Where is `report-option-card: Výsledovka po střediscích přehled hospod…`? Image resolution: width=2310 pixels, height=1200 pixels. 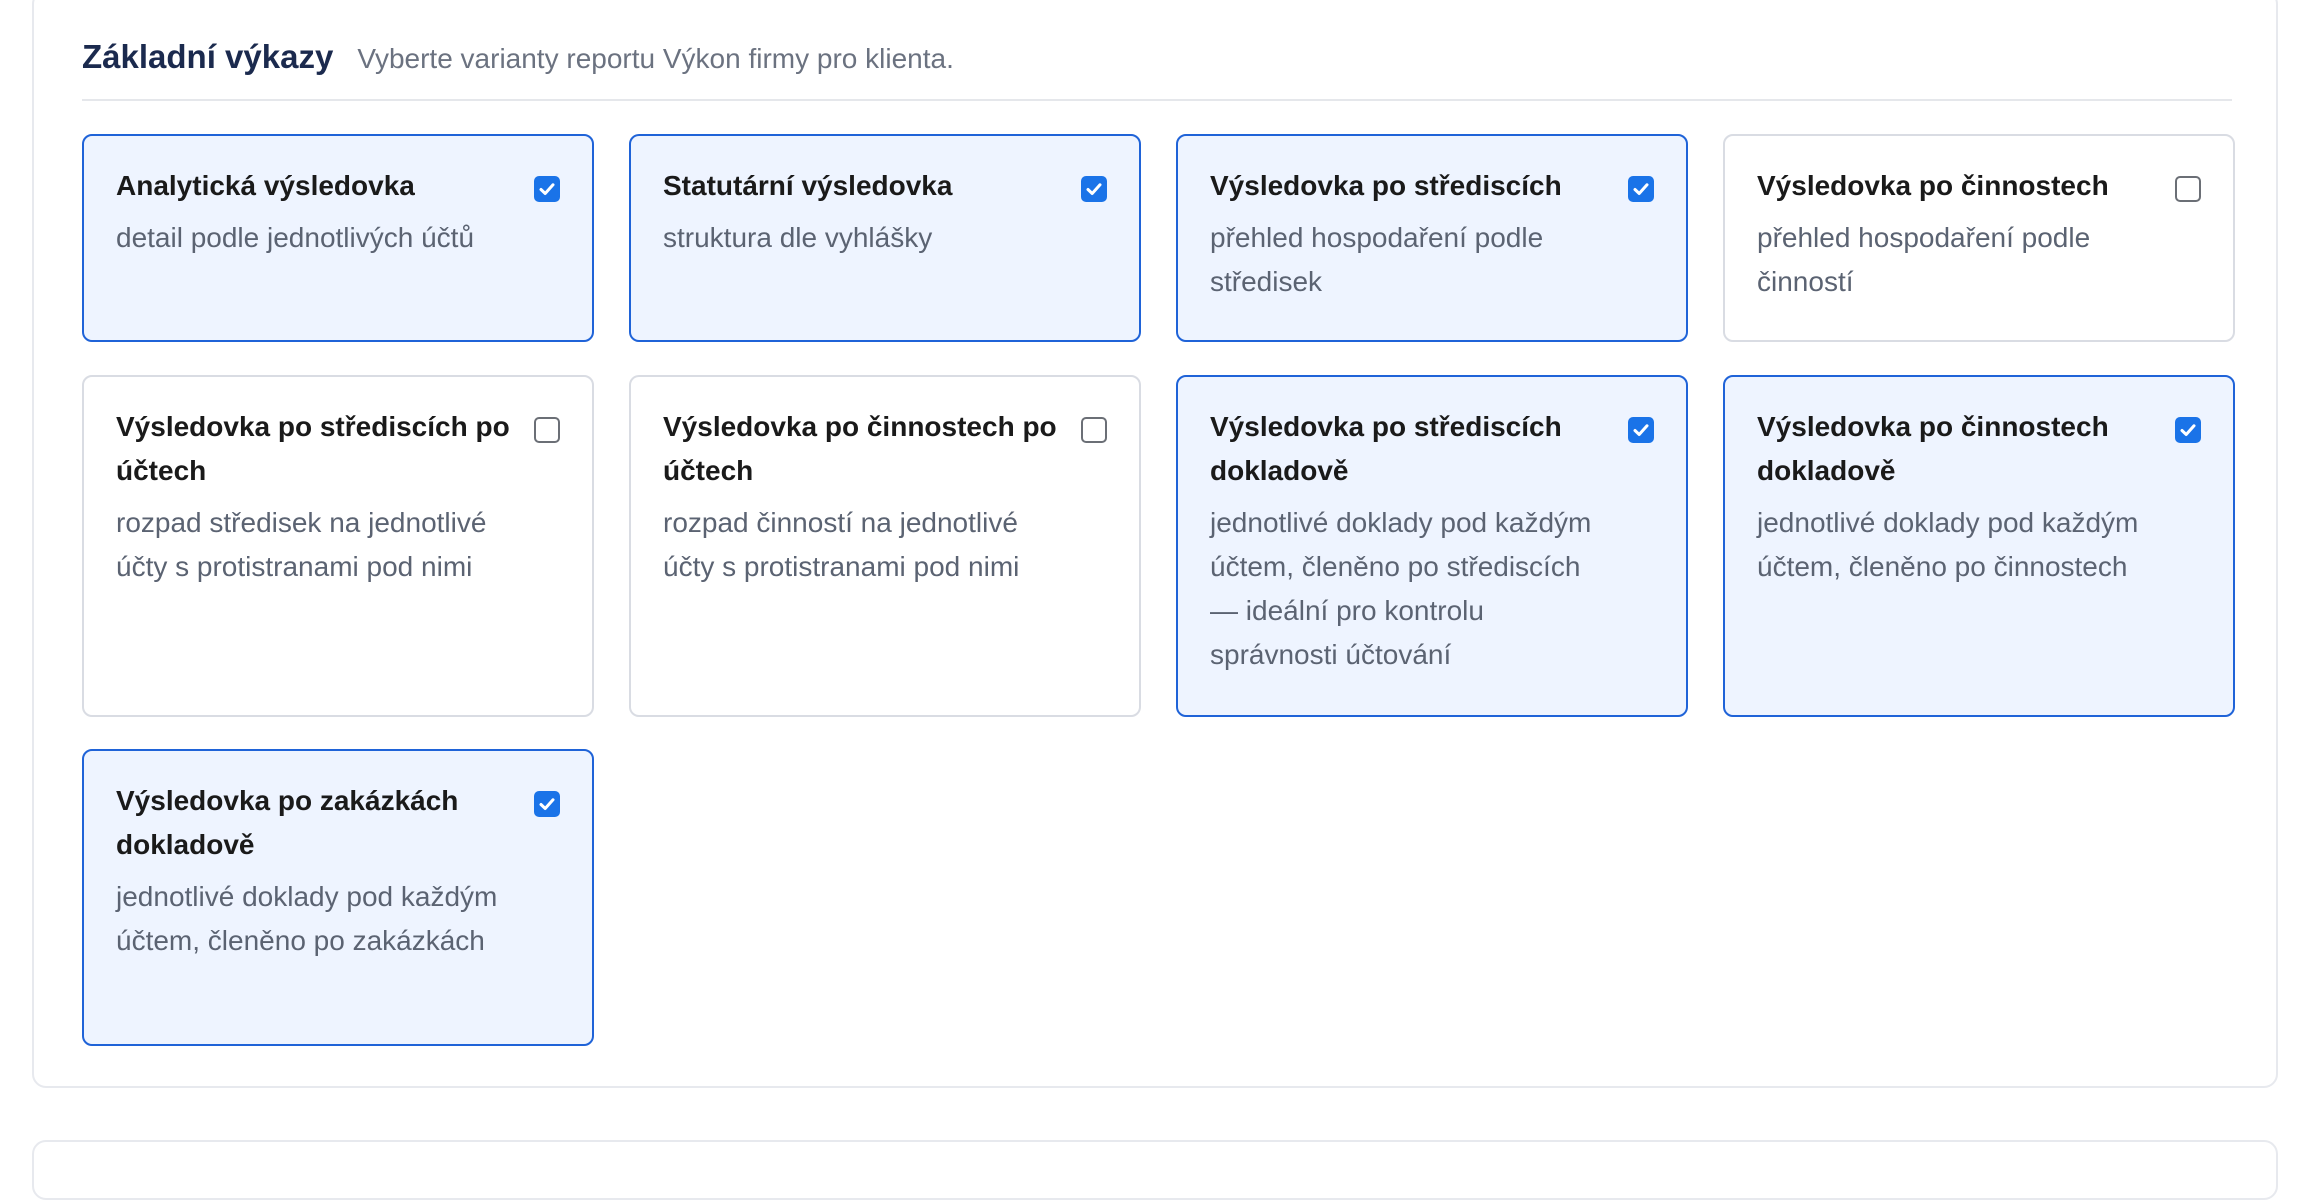
report-option-card: Výsledovka po střediscích přehled hospod… is located at coordinates (1432, 238).